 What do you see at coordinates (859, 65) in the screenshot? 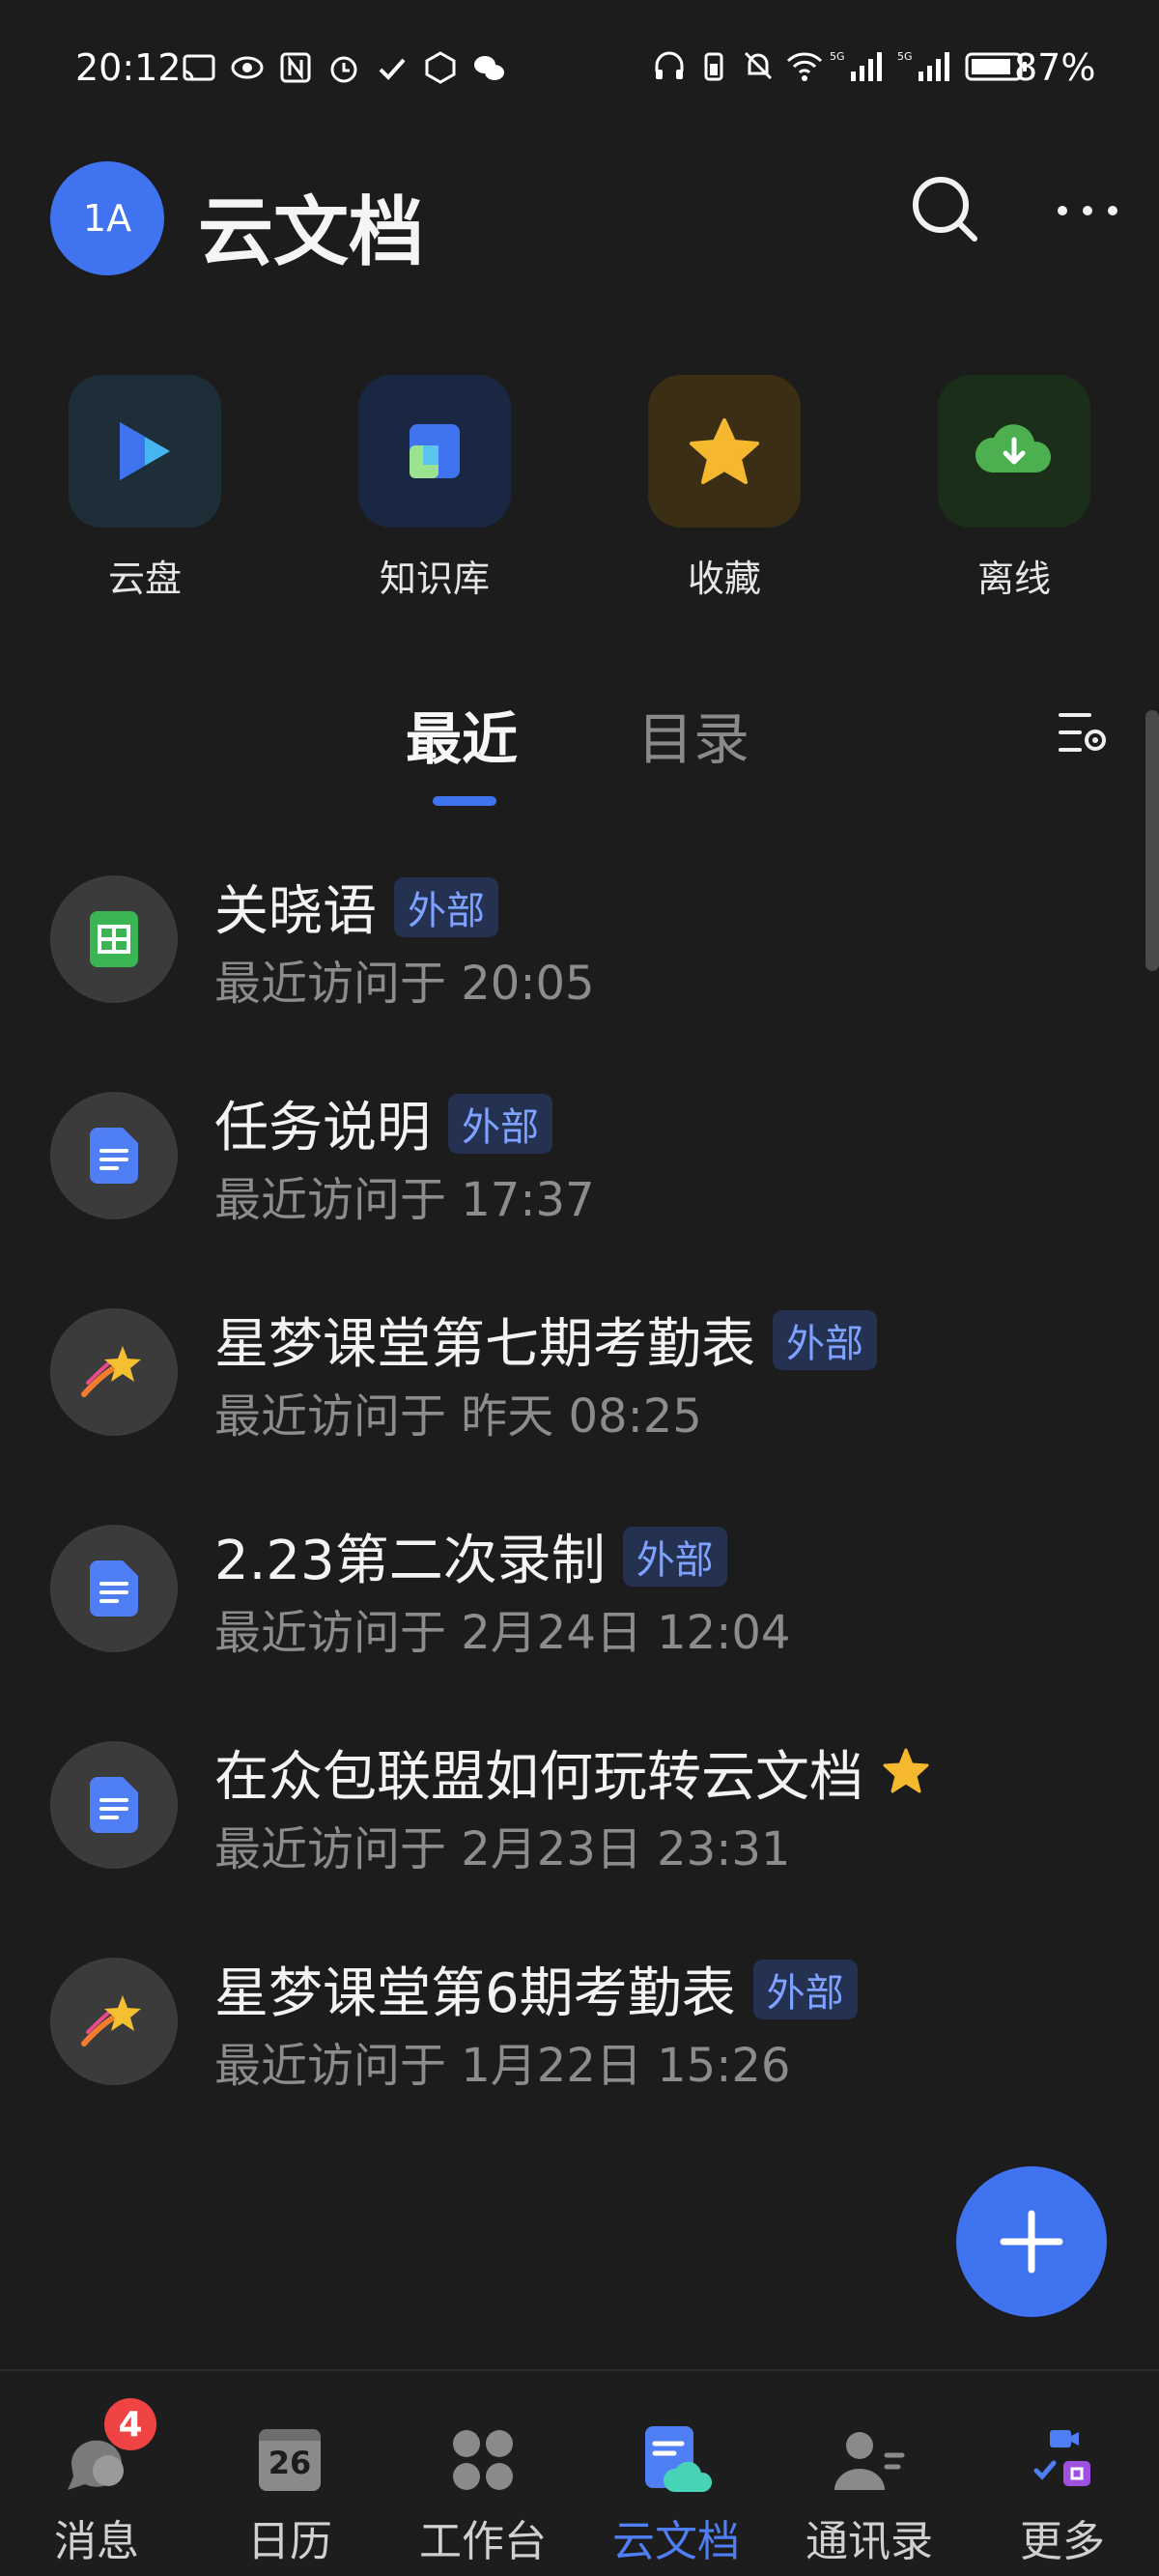
I see `signal-5g-icon: 5G` at bounding box center [859, 65].